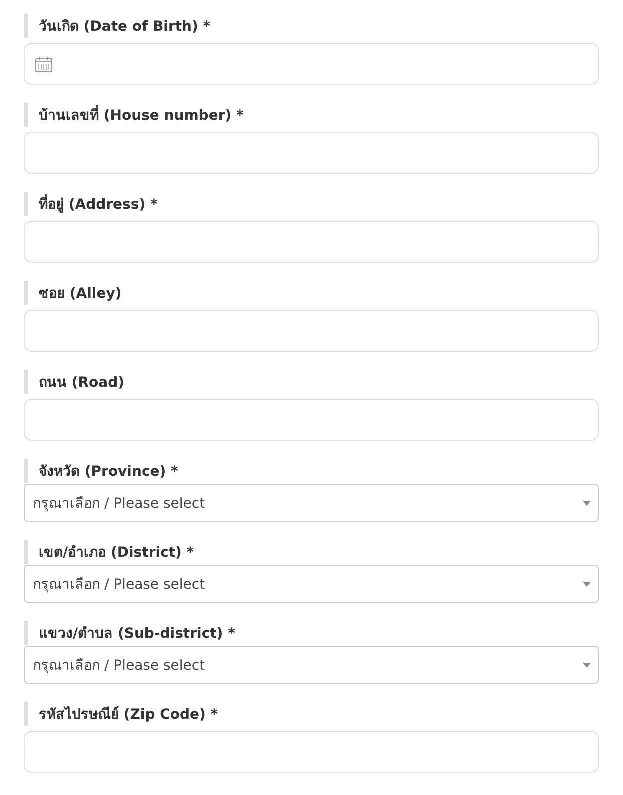 Image resolution: width=623 pixels, height=795 pixels. Describe the element at coordinates (128, 715) in the screenshot. I see `field-label: รหัสไปรษณีย์ (Zip Code) *` at that location.